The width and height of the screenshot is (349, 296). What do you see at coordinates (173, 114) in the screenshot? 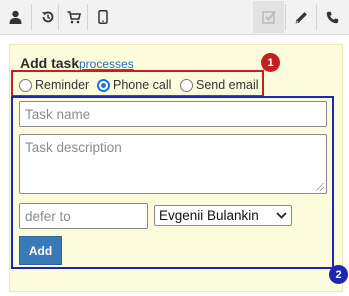
I see `task-name-input: Task name` at bounding box center [173, 114].